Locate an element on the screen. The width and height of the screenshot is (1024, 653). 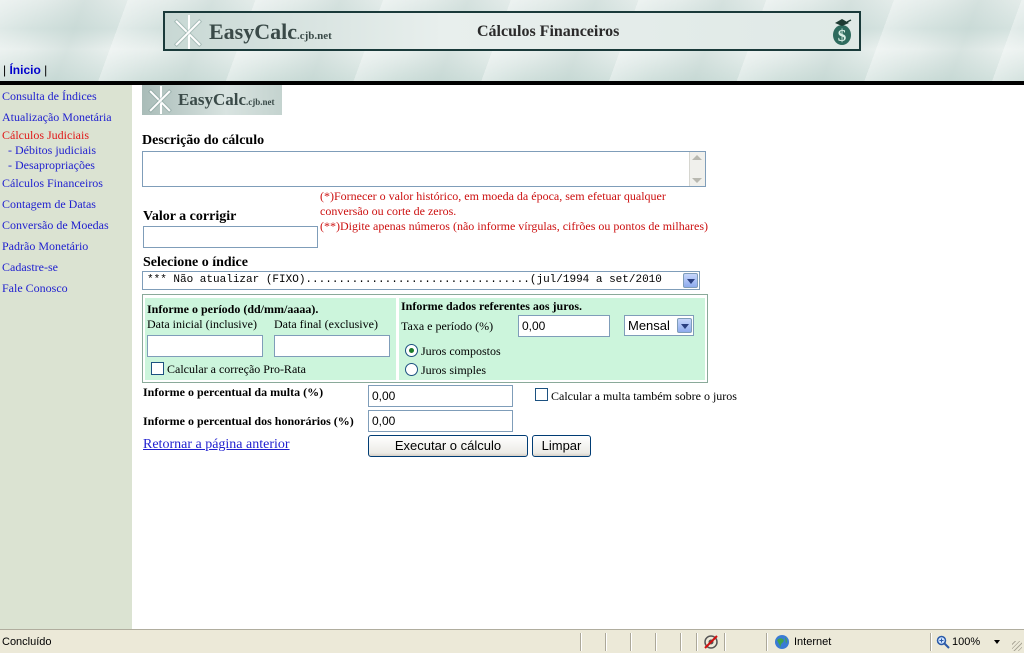
sidebar-item-conversao-moedas: Conversão de Moedas is located at coordinates (55, 225).